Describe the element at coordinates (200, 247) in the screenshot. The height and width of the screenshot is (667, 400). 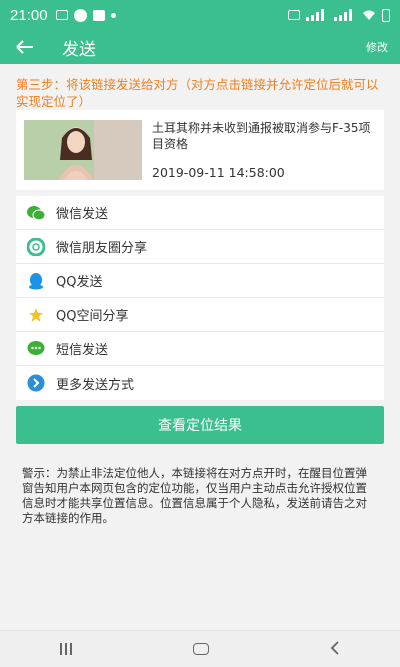
I see `share-moments: 微信朋友圈分享` at that location.